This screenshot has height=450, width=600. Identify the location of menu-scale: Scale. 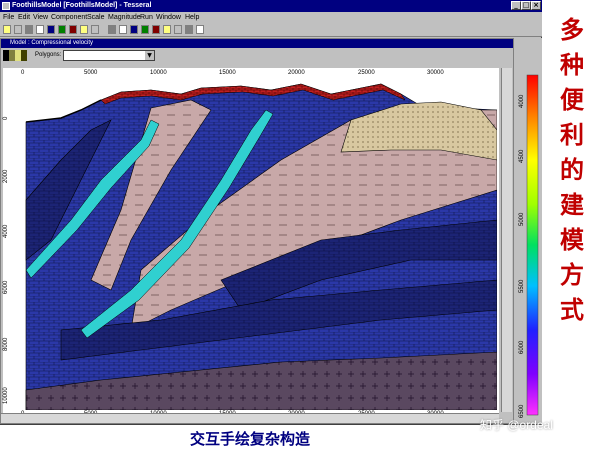
(96, 17).